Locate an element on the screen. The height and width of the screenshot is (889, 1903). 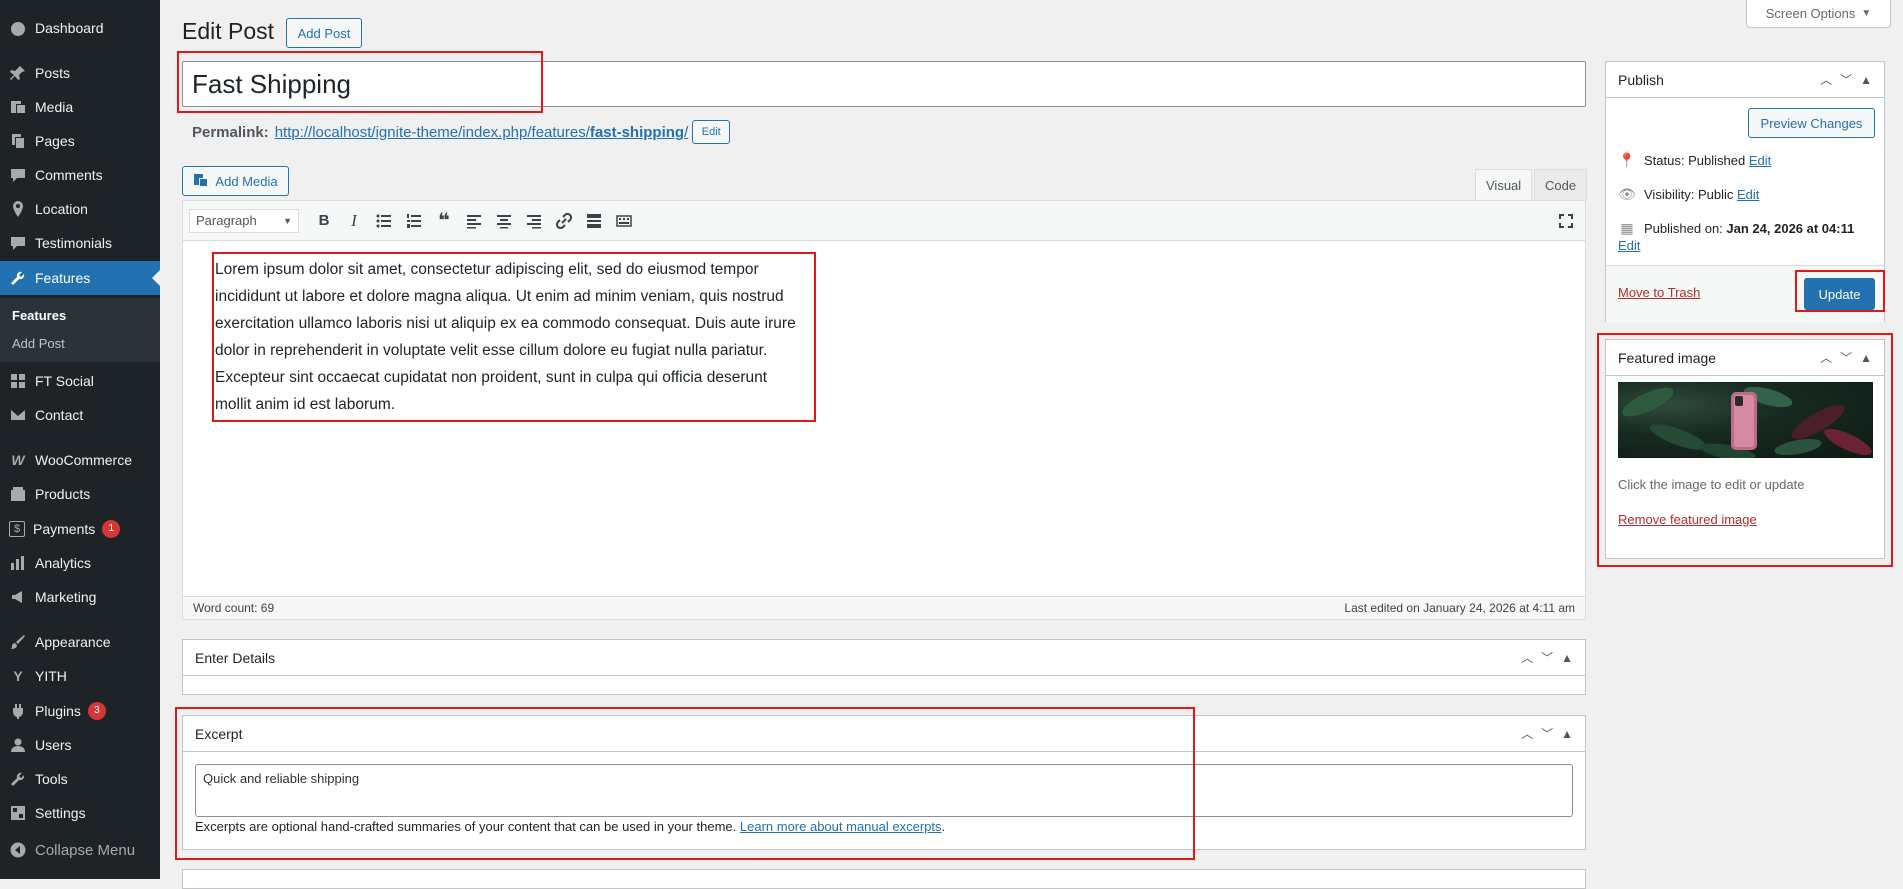
menu-settings: Settings is located at coordinates (80, 813).